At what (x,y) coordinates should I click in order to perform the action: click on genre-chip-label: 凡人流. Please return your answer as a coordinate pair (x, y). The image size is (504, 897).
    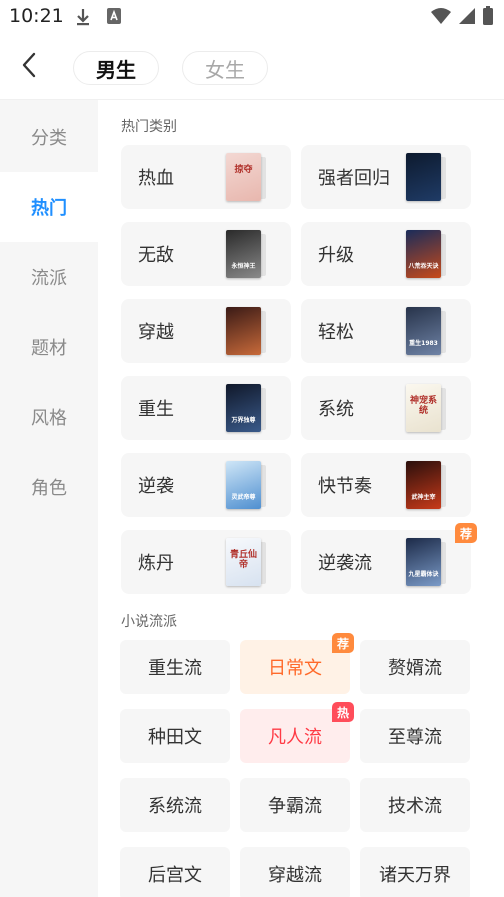
    Looking at the image, I should click on (295, 737).